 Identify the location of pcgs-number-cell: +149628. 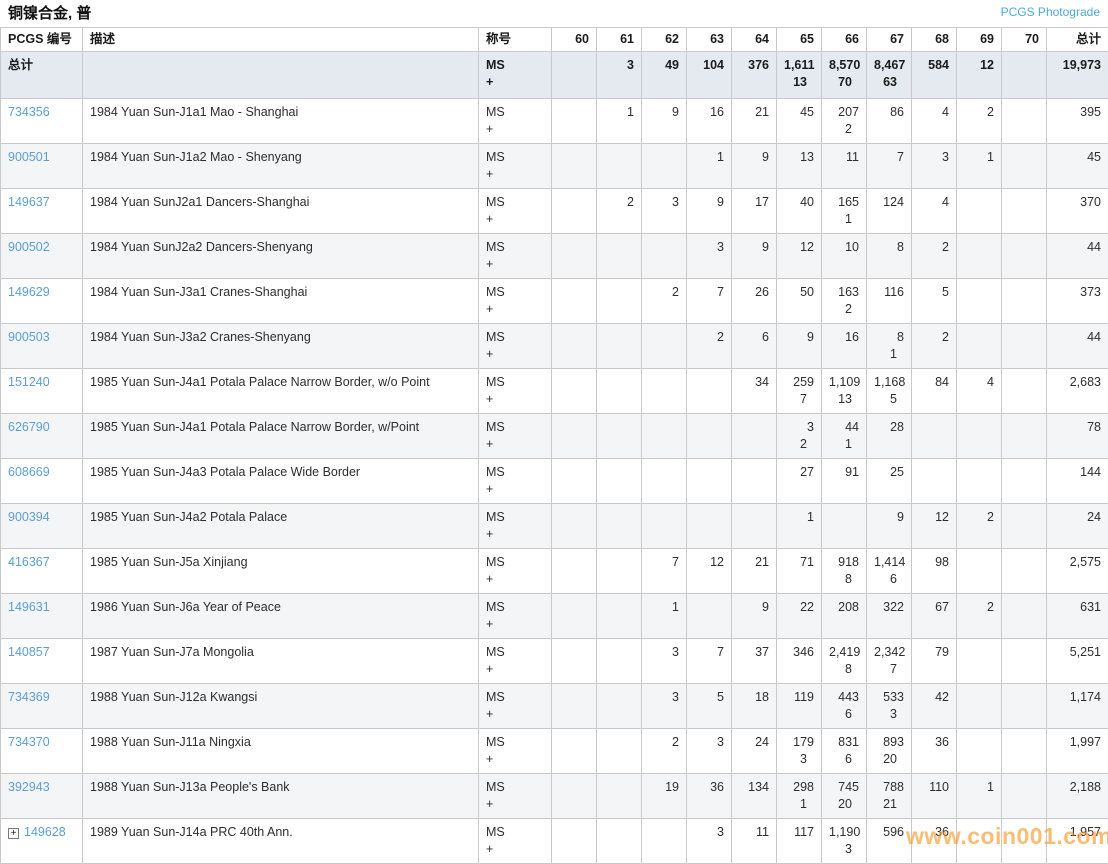
(41, 841).